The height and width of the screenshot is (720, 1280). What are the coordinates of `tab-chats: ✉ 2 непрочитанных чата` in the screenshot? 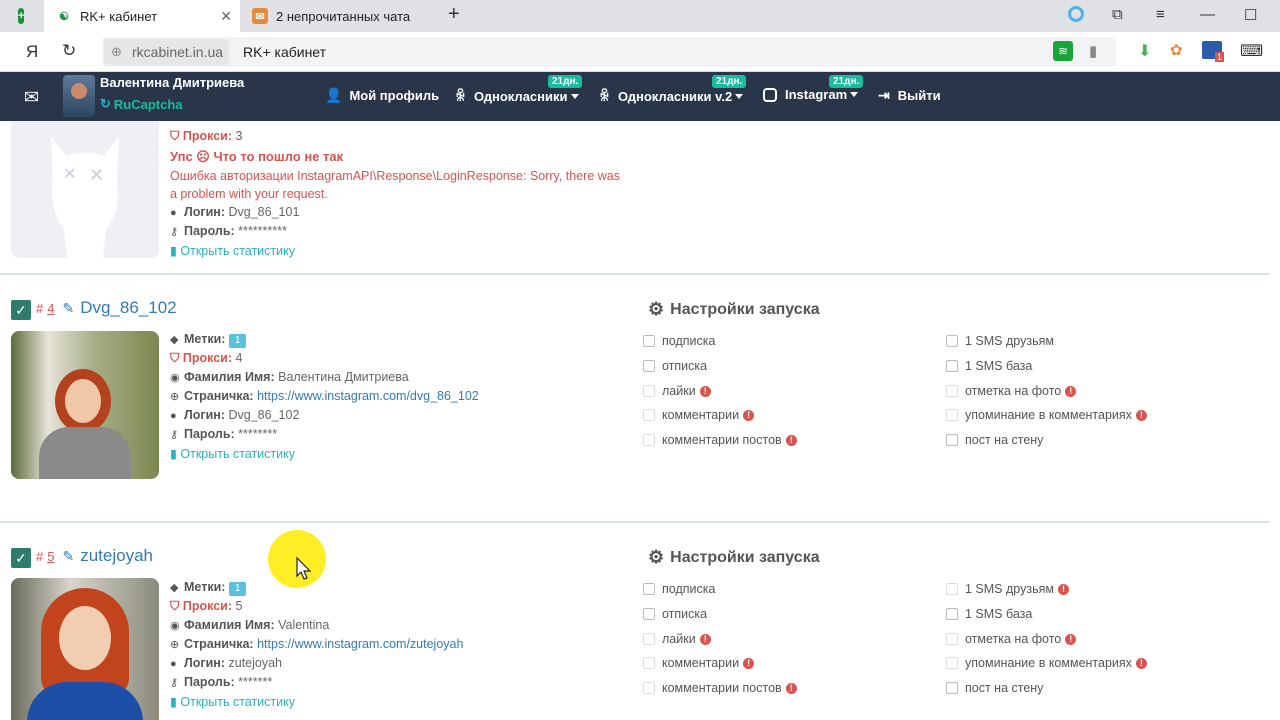 It's located at (340, 16).